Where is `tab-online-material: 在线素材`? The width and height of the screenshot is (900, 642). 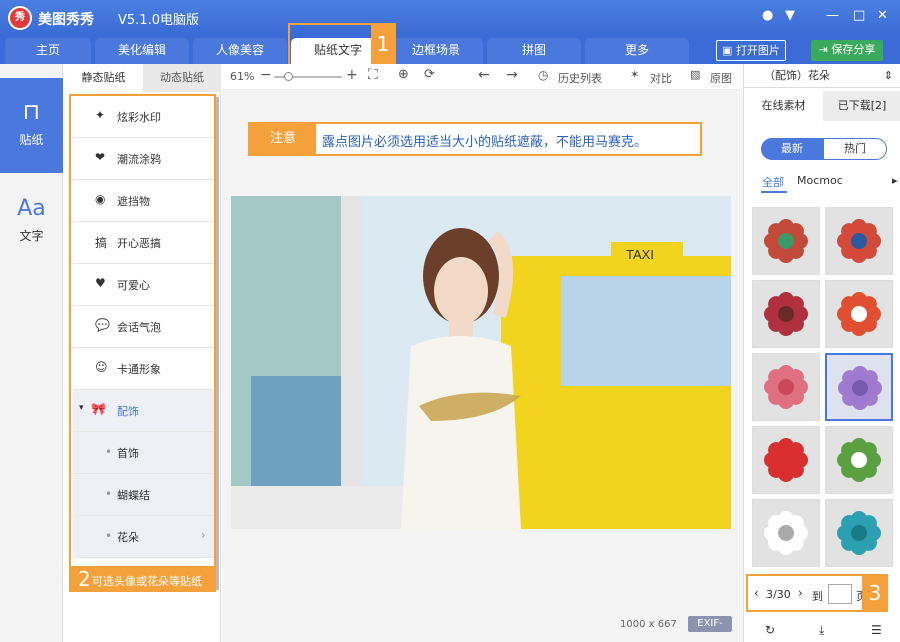
tab-online-material: 在线素材 is located at coordinates (783, 106).